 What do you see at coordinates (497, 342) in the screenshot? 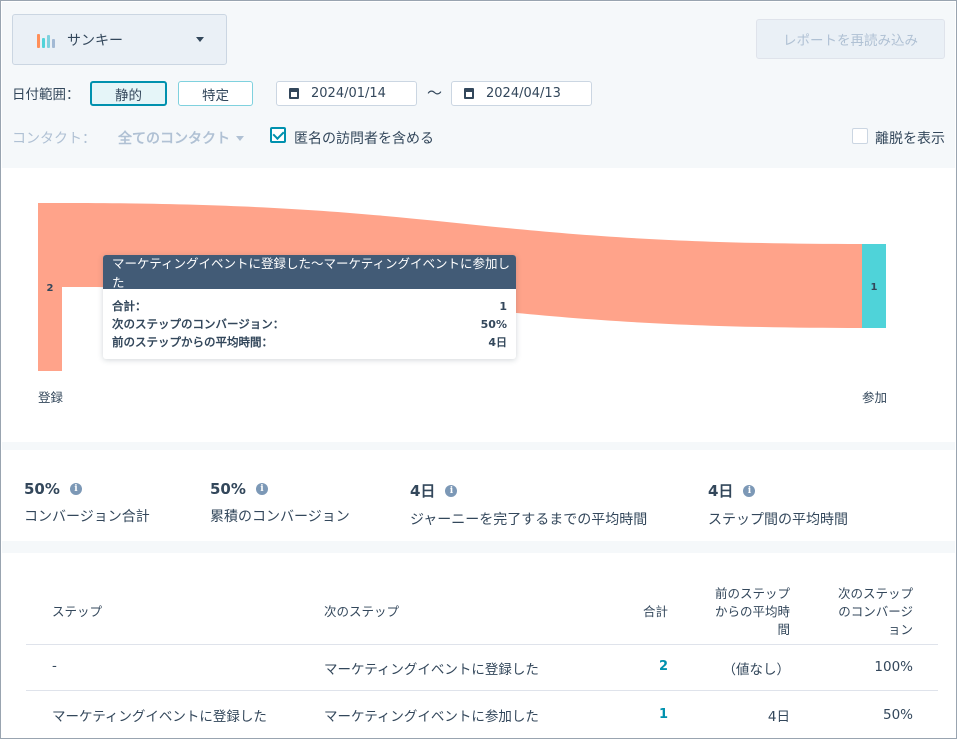
I see `tooltip-avg-time-value: 4日` at bounding box center [497, 342].